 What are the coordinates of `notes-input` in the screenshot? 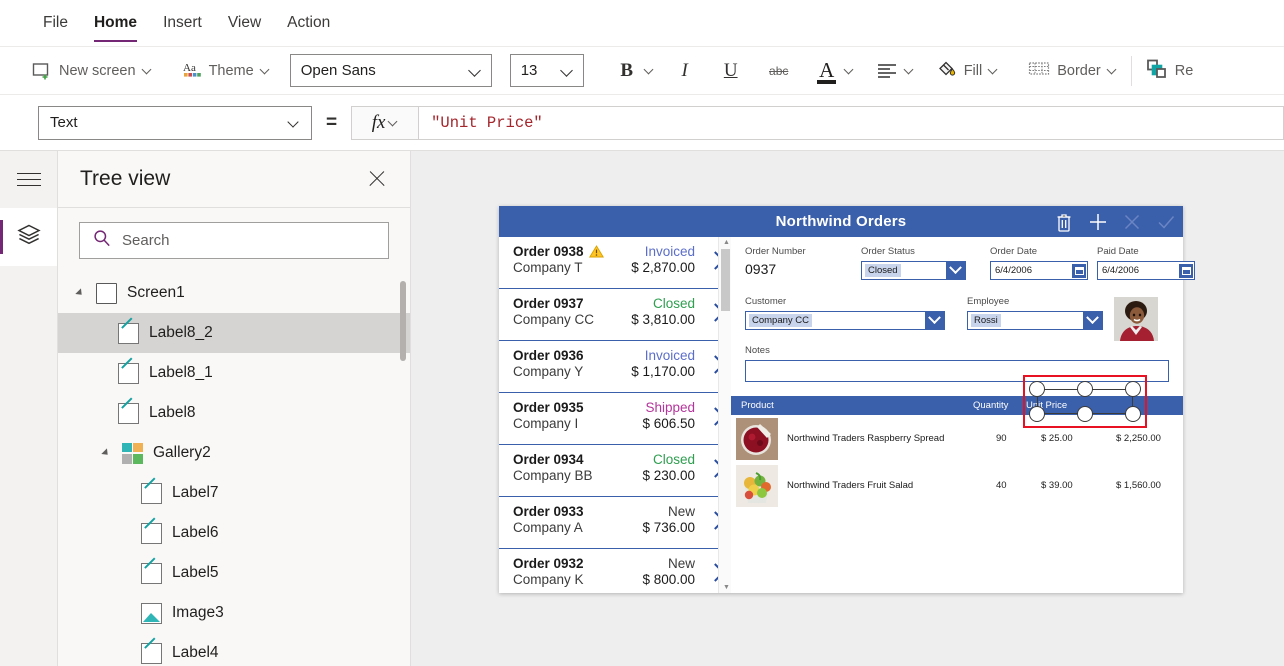 It's located at (957, 371).